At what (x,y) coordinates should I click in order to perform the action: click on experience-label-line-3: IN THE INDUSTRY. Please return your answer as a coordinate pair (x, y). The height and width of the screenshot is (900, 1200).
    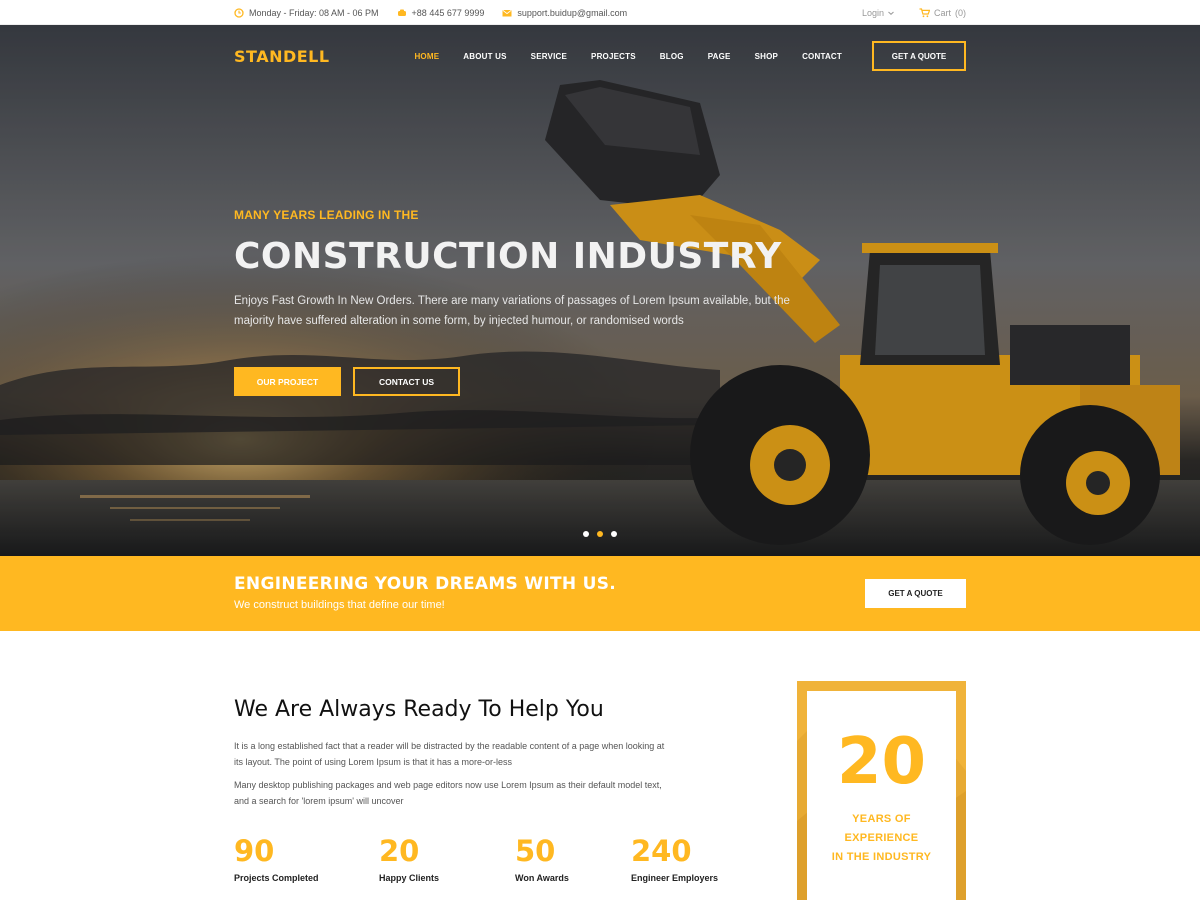
    Looking at the image, I should click on (881, 857).